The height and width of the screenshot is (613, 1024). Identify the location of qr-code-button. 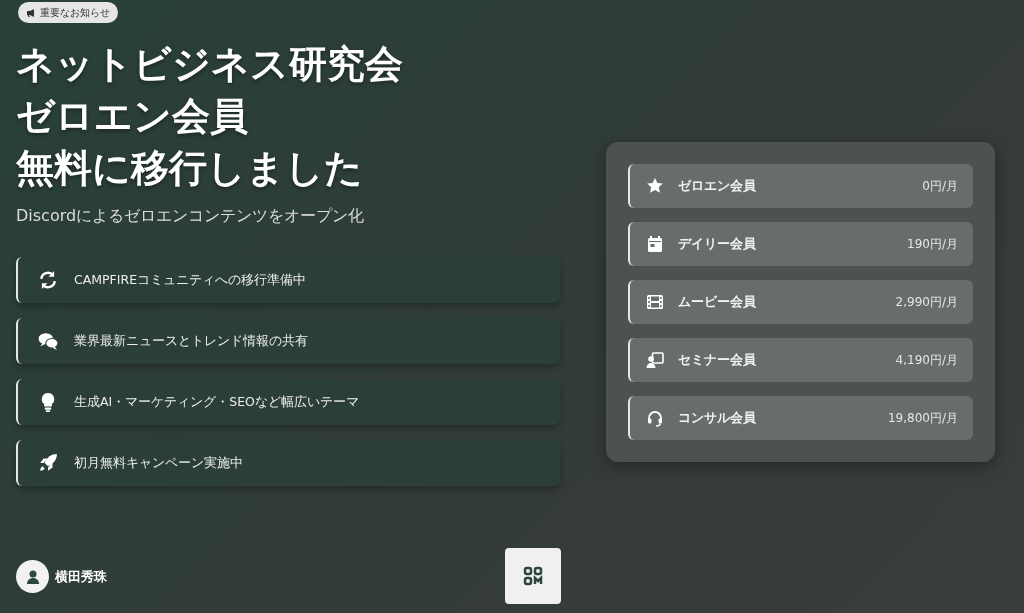
(533, 576).